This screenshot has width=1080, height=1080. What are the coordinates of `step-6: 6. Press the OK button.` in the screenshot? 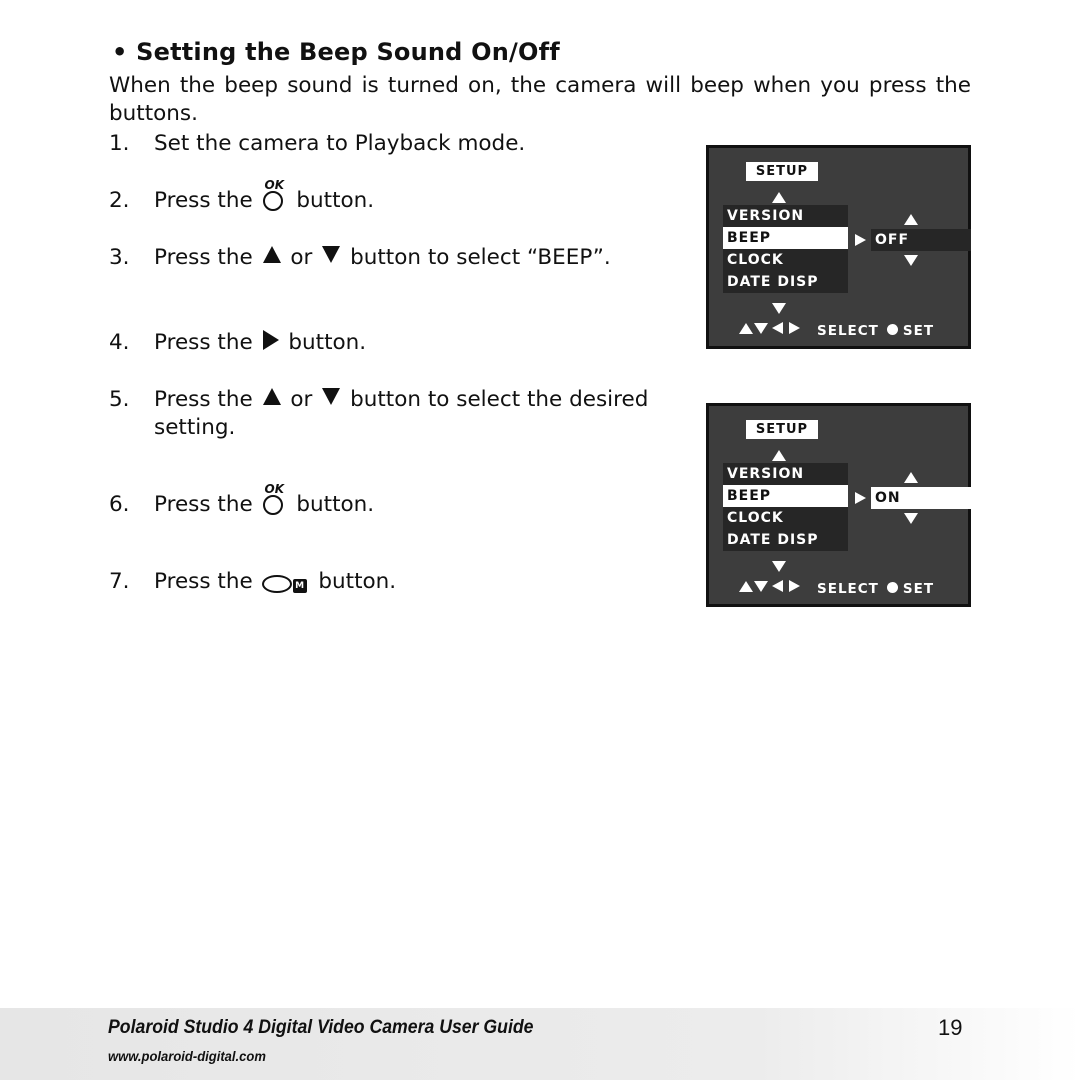 It's located at (242, 500).